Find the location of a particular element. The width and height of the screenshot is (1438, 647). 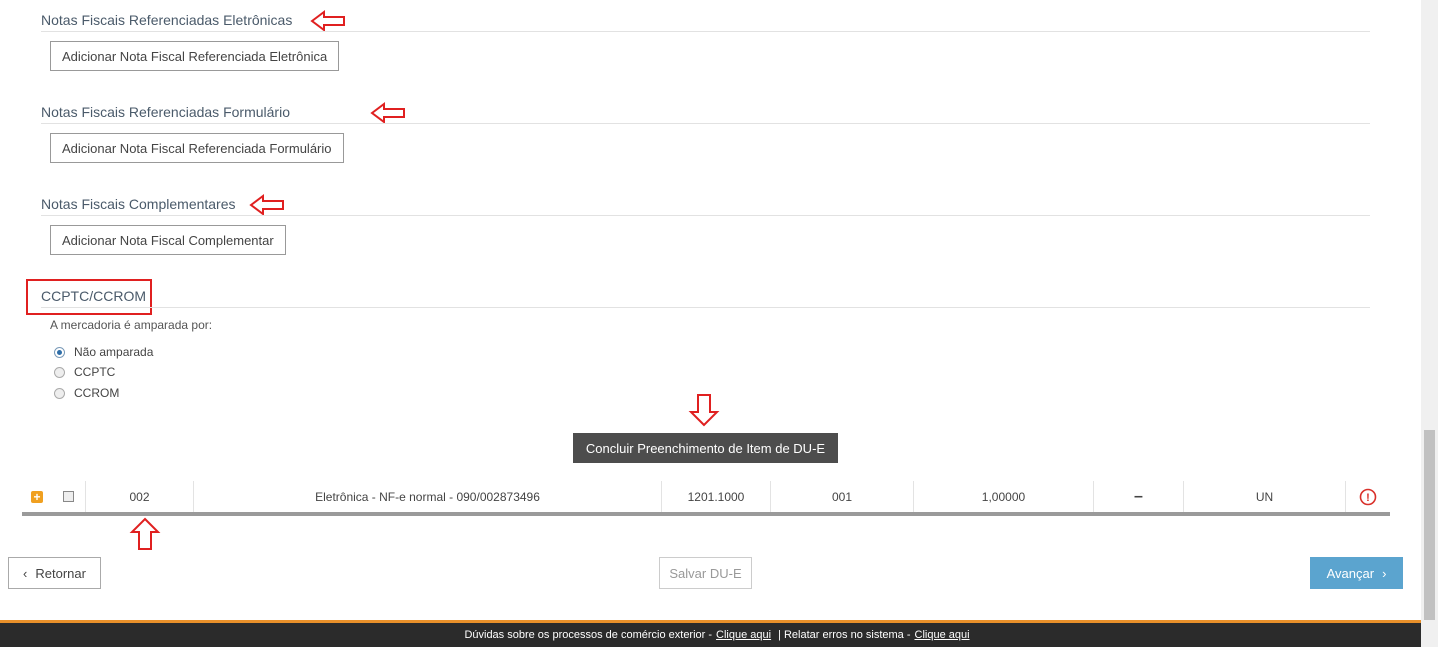

radio-option-nao-amparada: Não amparada is located at coordinates (103, 352).